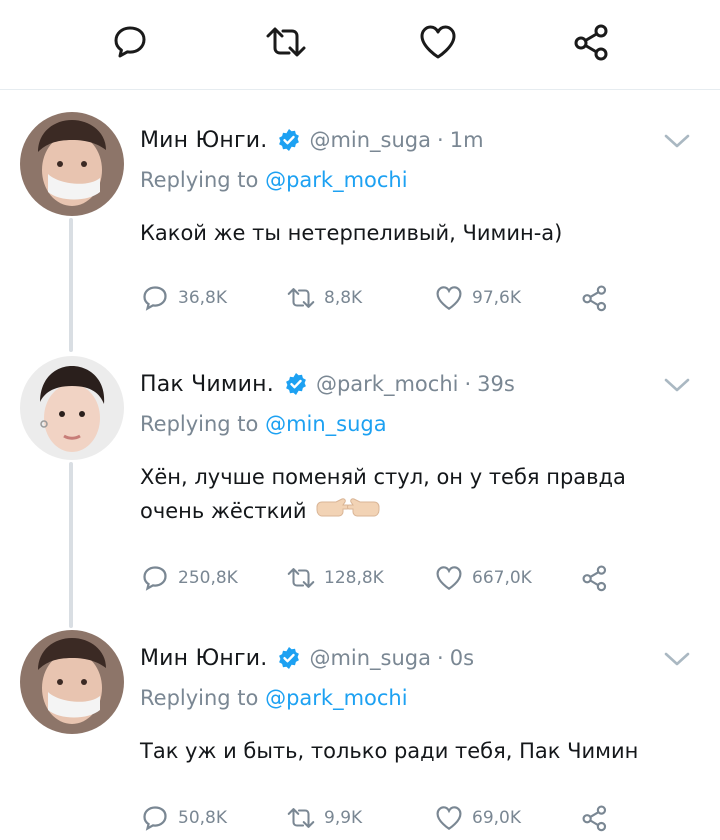 The image size is (720, 840). I want to click on like-action: 97,6K, so click(477, 298).